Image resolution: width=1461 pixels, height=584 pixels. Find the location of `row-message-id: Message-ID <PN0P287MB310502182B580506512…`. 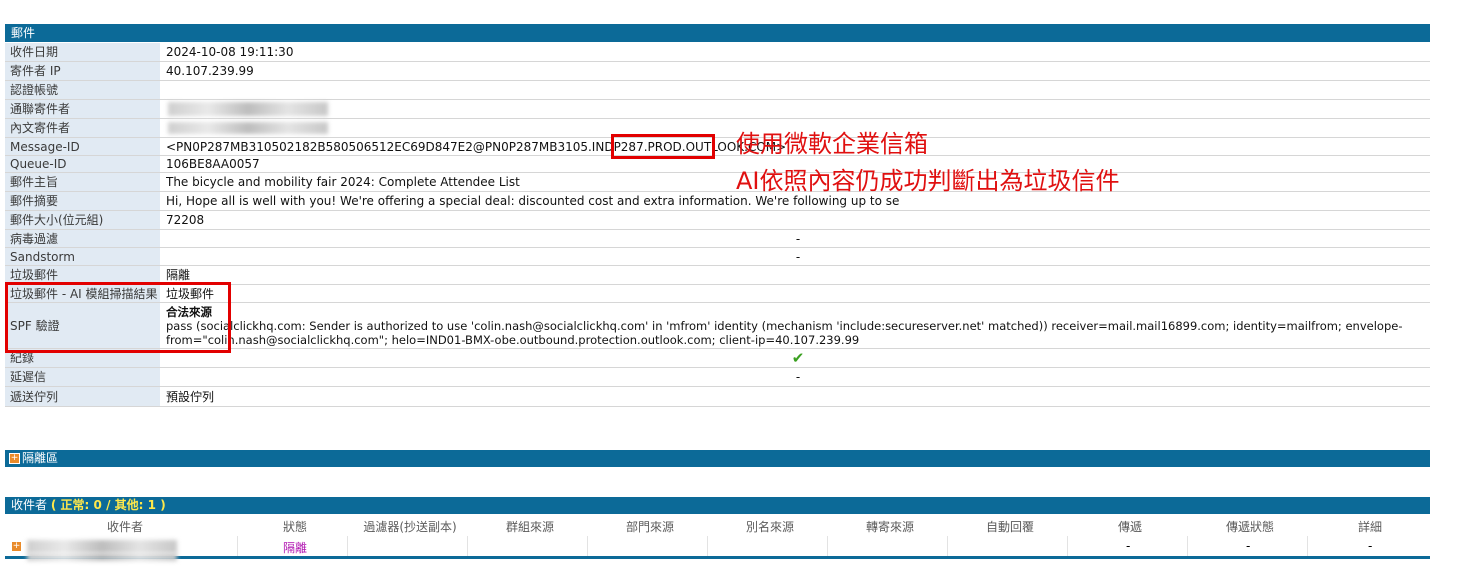

row-message-id: Message-ID <PN0P287MB310502182B580506512… is located at coordinates (717, 147).